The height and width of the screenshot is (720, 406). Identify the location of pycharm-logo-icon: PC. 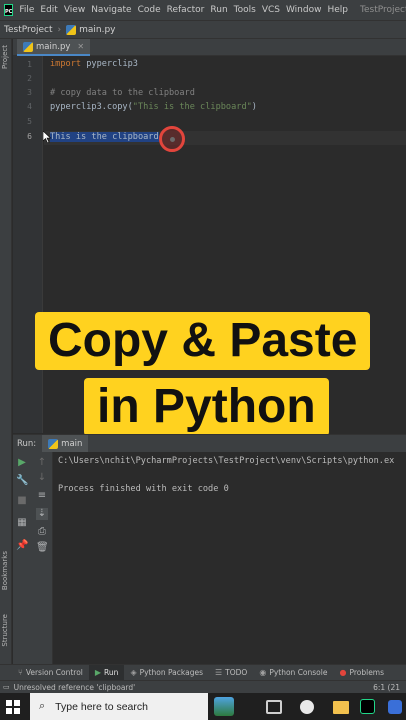
(9, 10).